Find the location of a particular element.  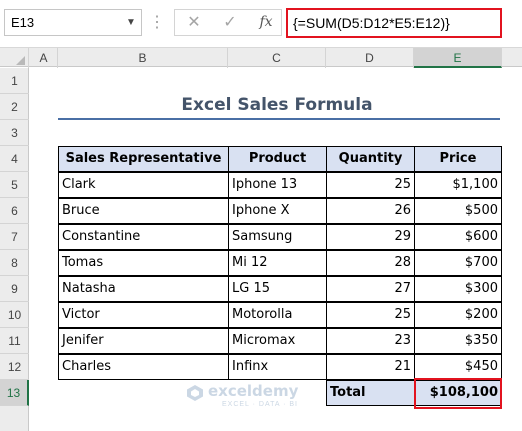

cell-price: $450 is located at coordinates (458, 367).